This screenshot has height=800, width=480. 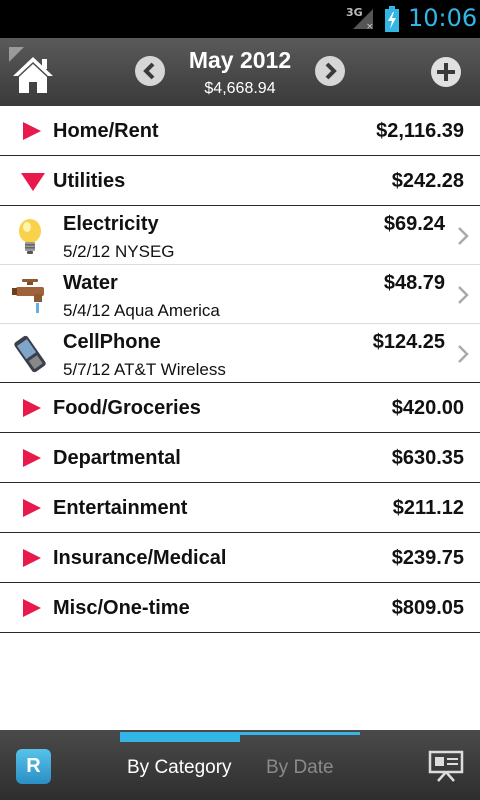 What do you see at coordinates (30, 236) in the screenshot?
I see `lightbulb-icon` at bounding box center [30, 236].